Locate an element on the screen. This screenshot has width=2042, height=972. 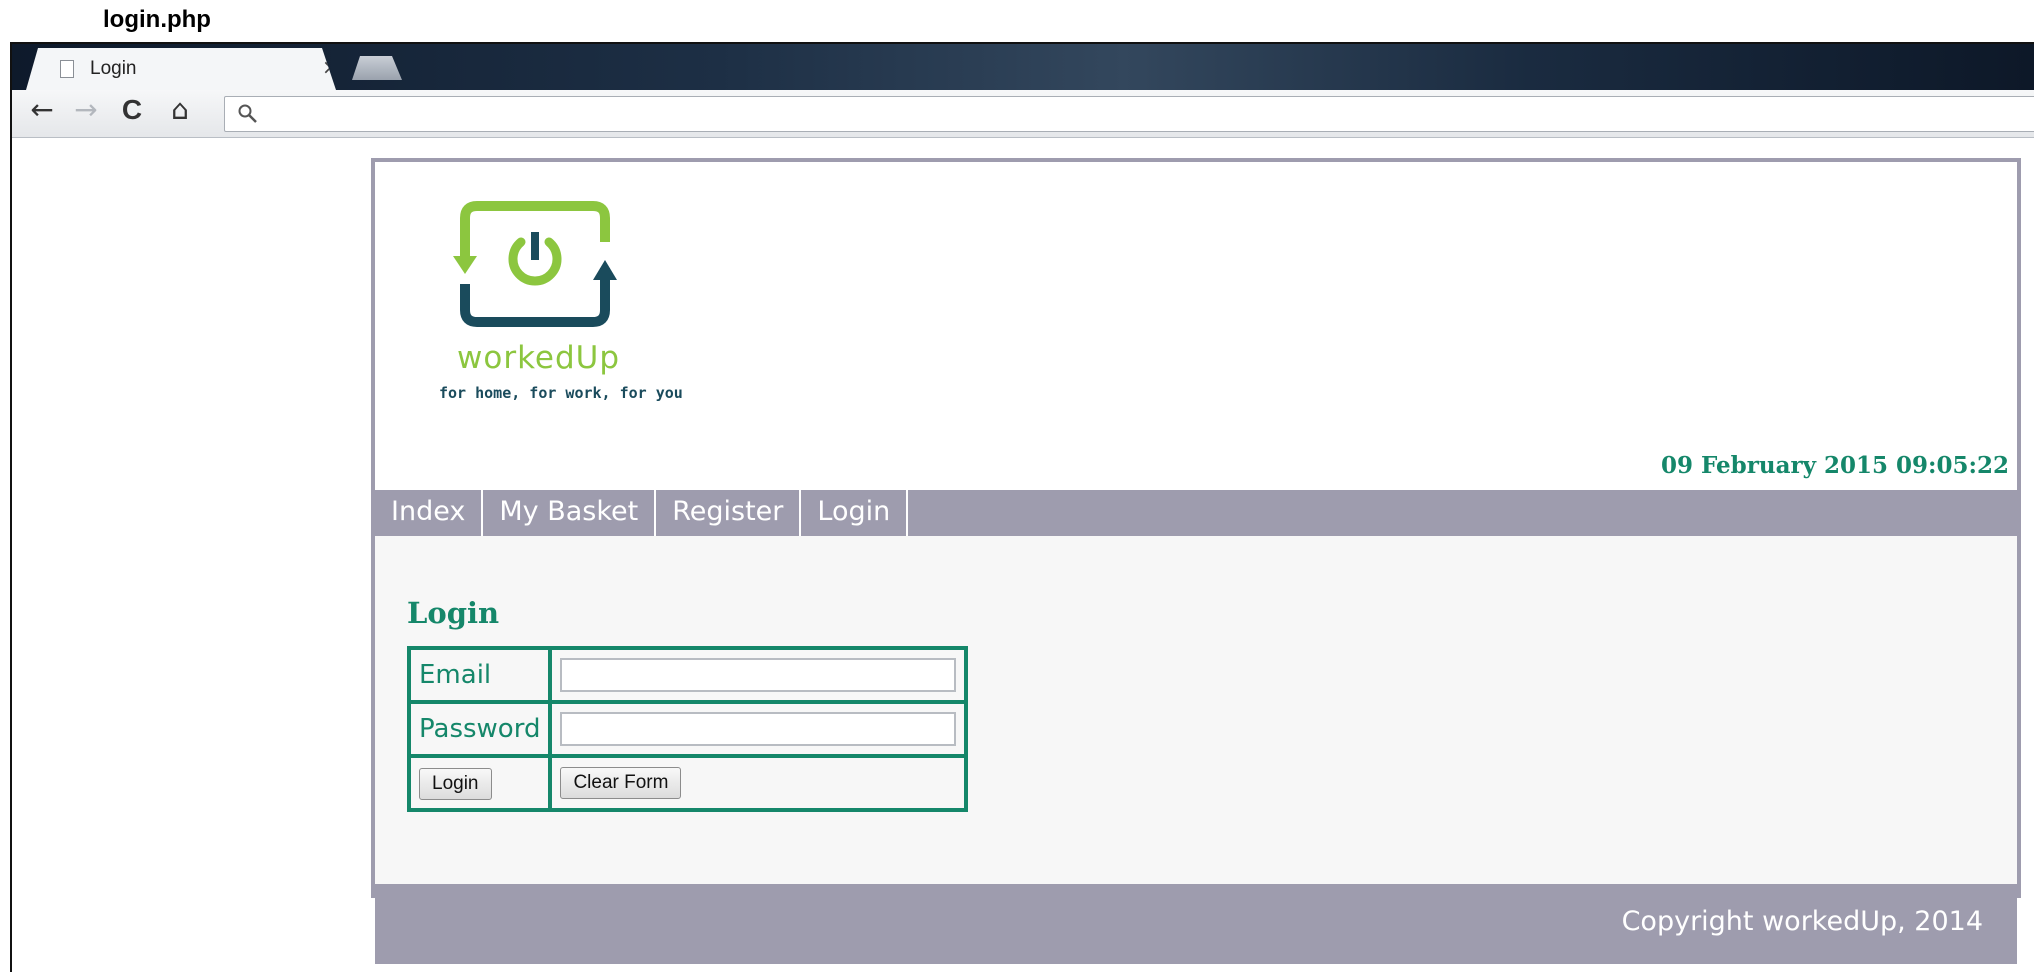
forward-icon: → is located at coordinates (86, 110).